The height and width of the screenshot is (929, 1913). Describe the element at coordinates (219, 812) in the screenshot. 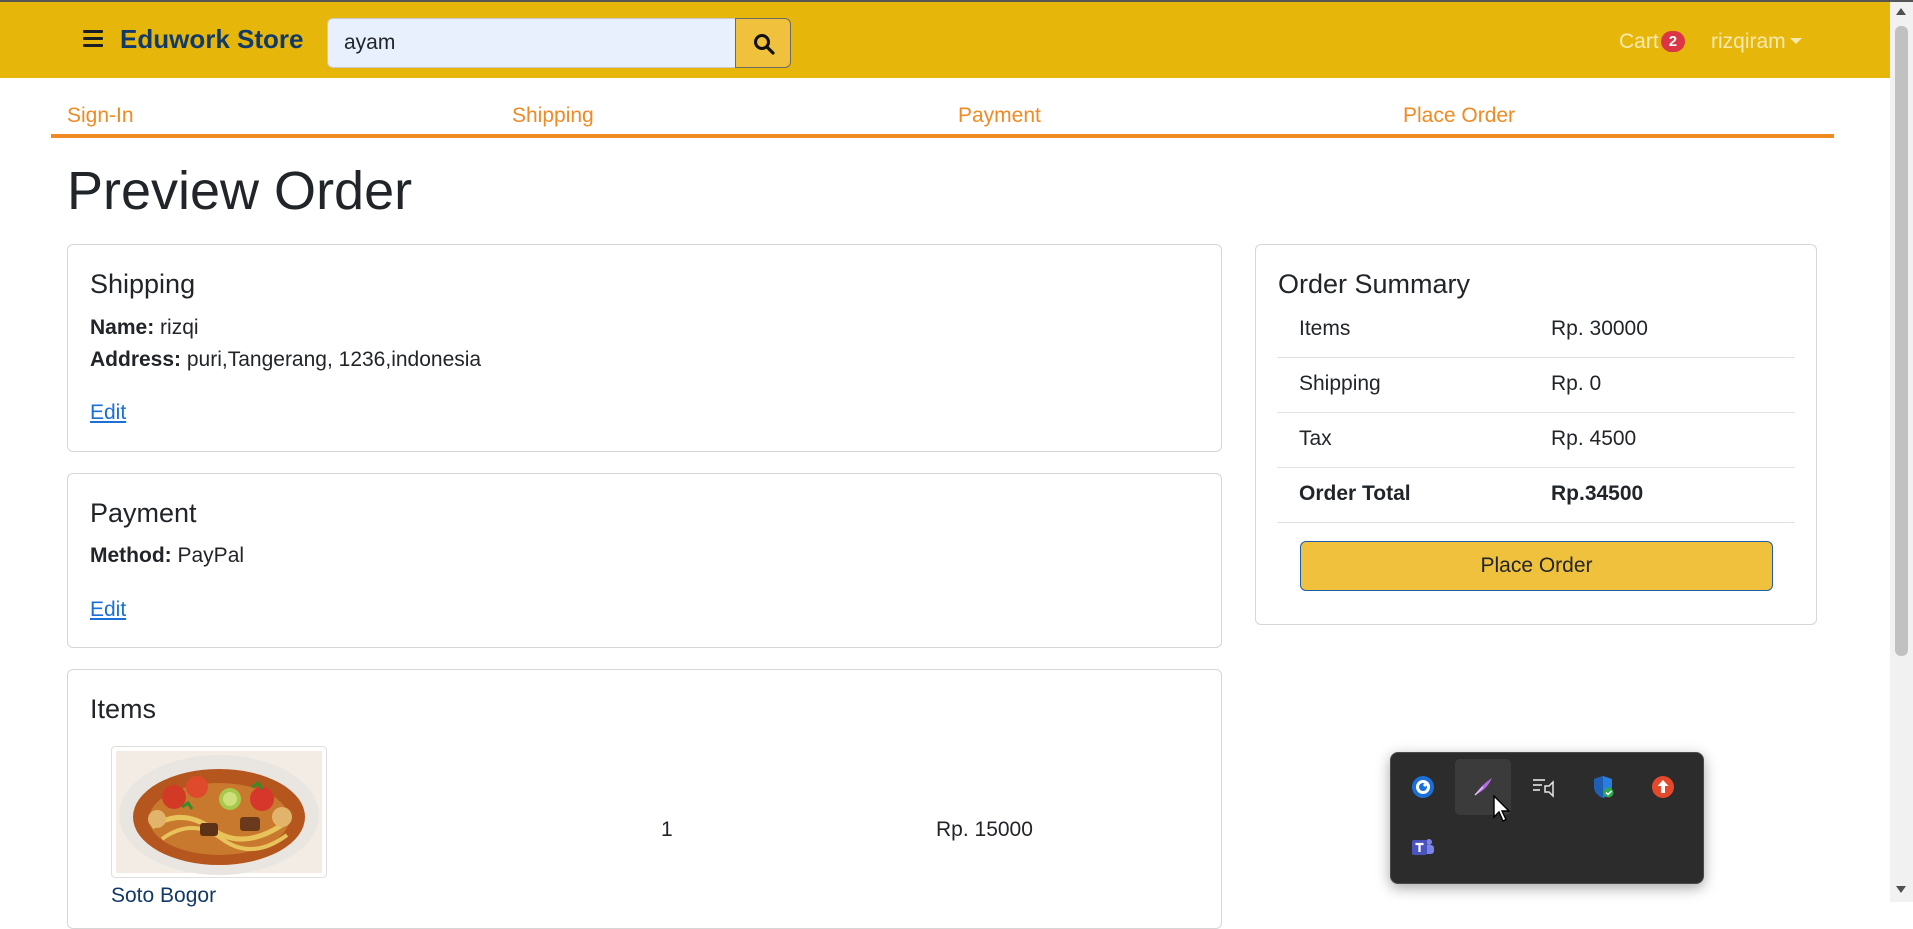

I see `product-image-soto-bogor` at that location.